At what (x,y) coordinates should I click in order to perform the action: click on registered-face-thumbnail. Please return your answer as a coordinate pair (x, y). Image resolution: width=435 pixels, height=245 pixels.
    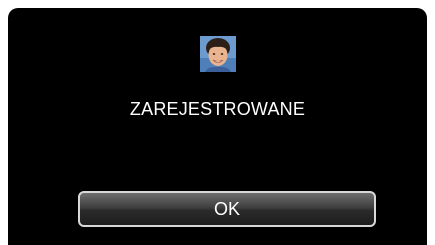
    Looking at the image, I should click on (218, 54).